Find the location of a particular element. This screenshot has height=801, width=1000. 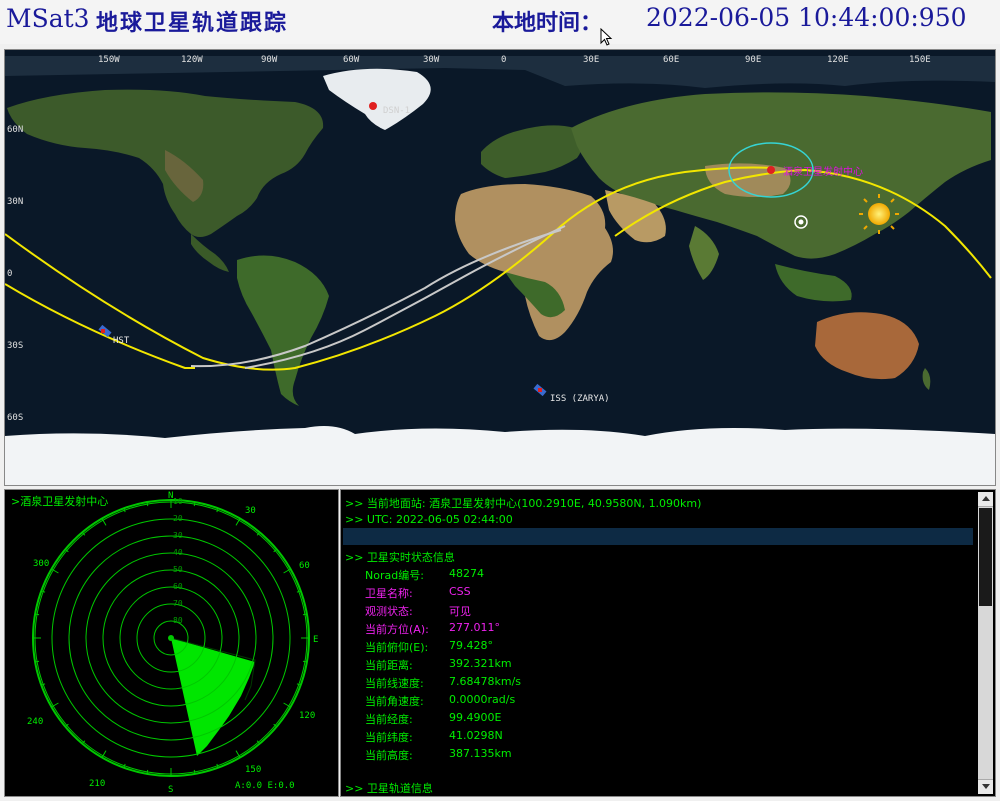

iss-label: ISS (ZARYA) is located at coordinates (580, 399).